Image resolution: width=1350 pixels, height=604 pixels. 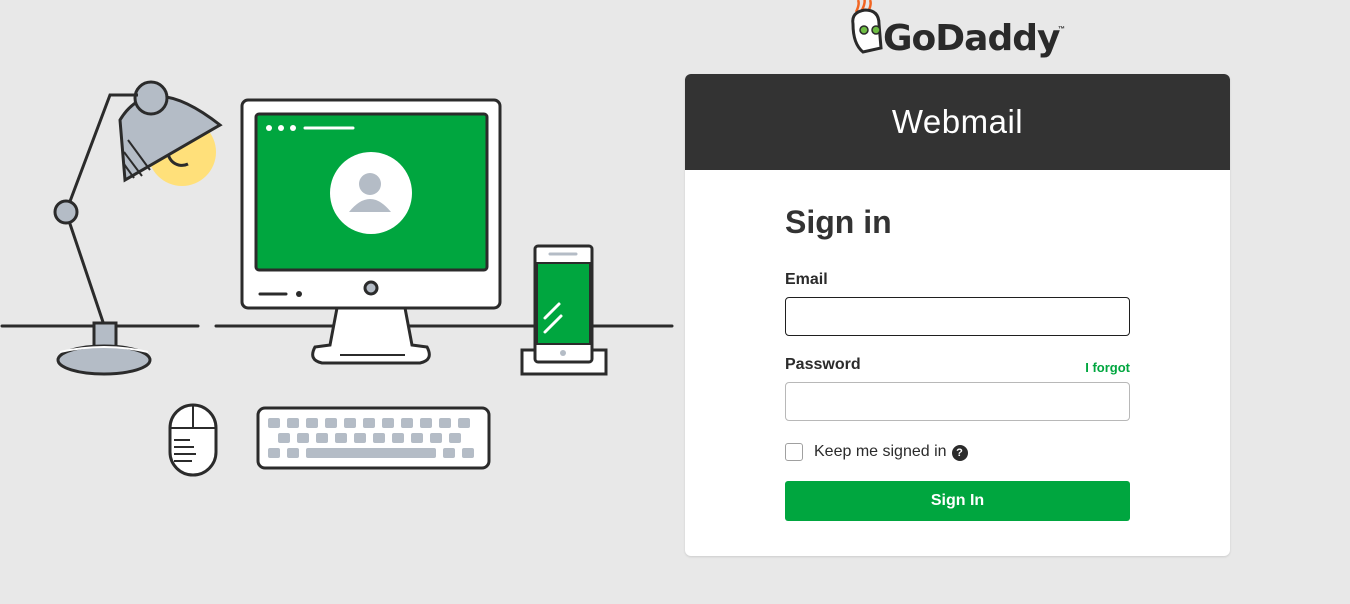 I want to click on keep-signed-in-label: Keep me signed in, so click(x=880, y=452).